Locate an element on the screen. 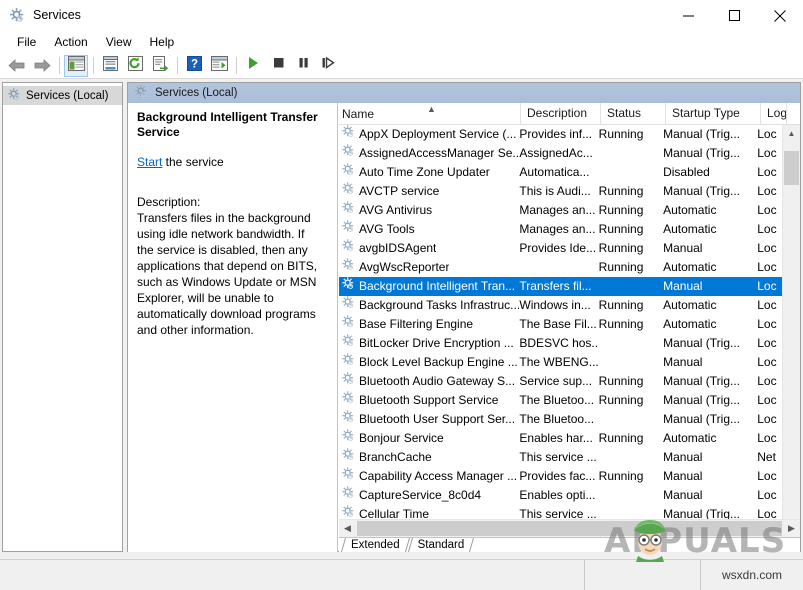 The height and width of the screenshot is (590, 803). horizontal-scroll-thumb is located at coordinates (569, 528).